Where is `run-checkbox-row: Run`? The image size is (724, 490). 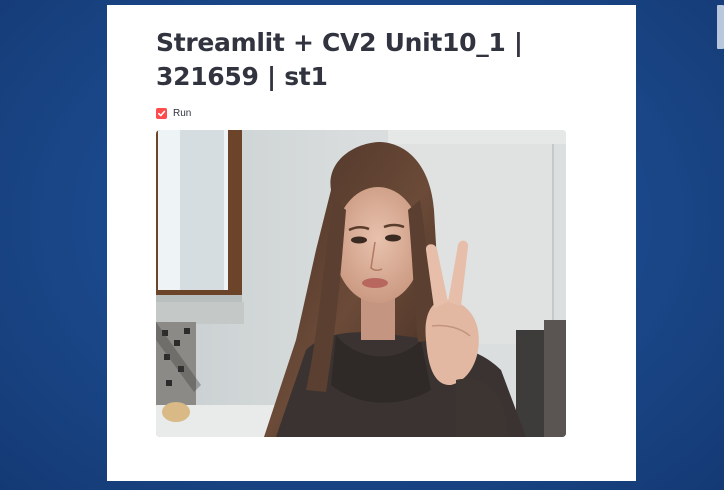
run-checkbox-row: Run is located at coordinates (173, 113).